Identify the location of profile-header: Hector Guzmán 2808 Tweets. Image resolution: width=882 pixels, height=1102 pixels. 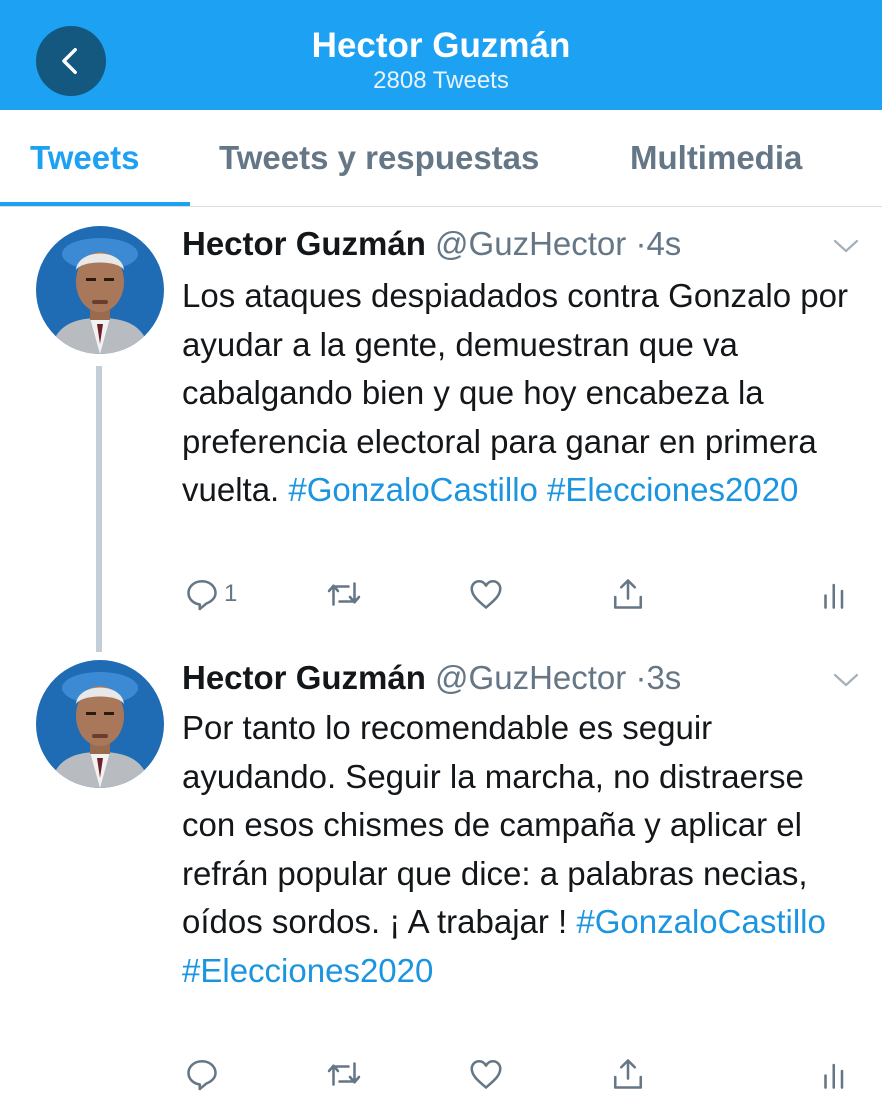
(441, 55).